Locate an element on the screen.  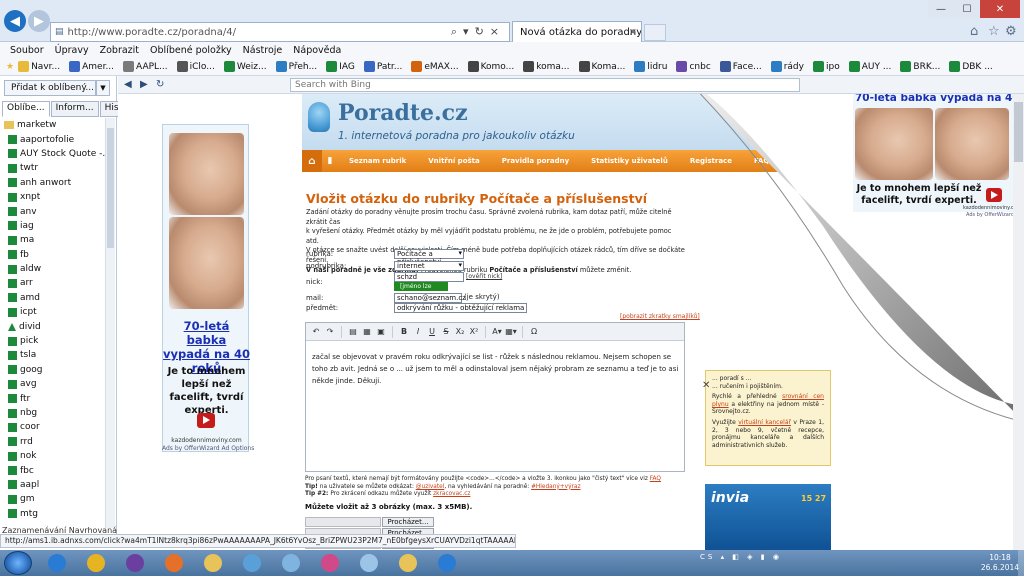
email-field: schano@seznam.cz is located at coordinates (430, 298).